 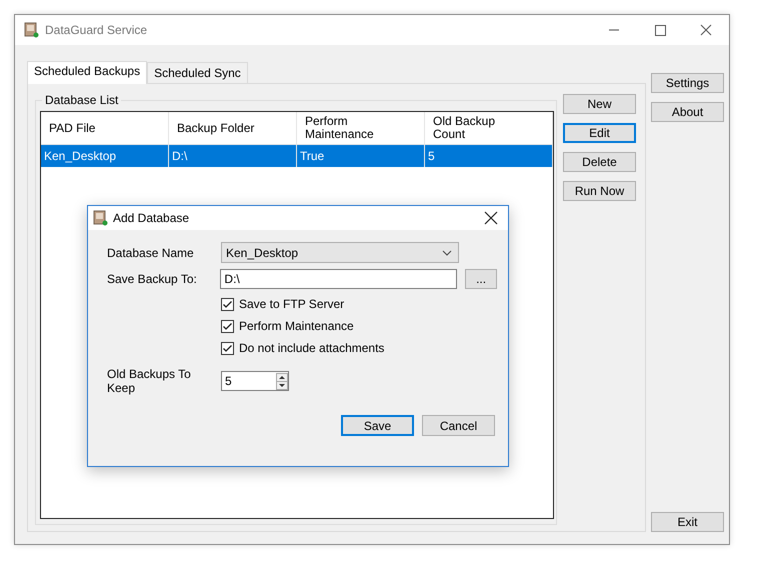 I want to click on dialog-title: Add Database, so click(x=151, y=218).